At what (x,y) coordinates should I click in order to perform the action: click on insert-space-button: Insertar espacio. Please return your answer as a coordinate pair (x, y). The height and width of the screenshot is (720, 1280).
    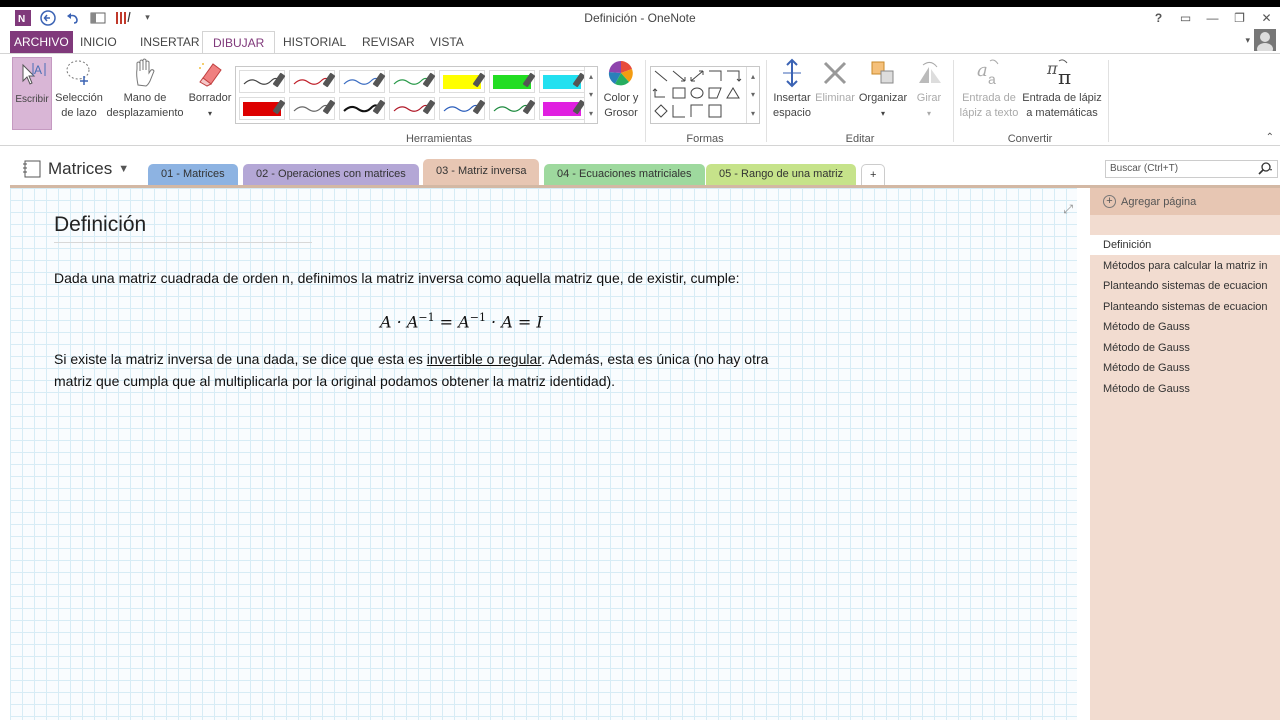
    Looking at the image, I should click on (792, 89).